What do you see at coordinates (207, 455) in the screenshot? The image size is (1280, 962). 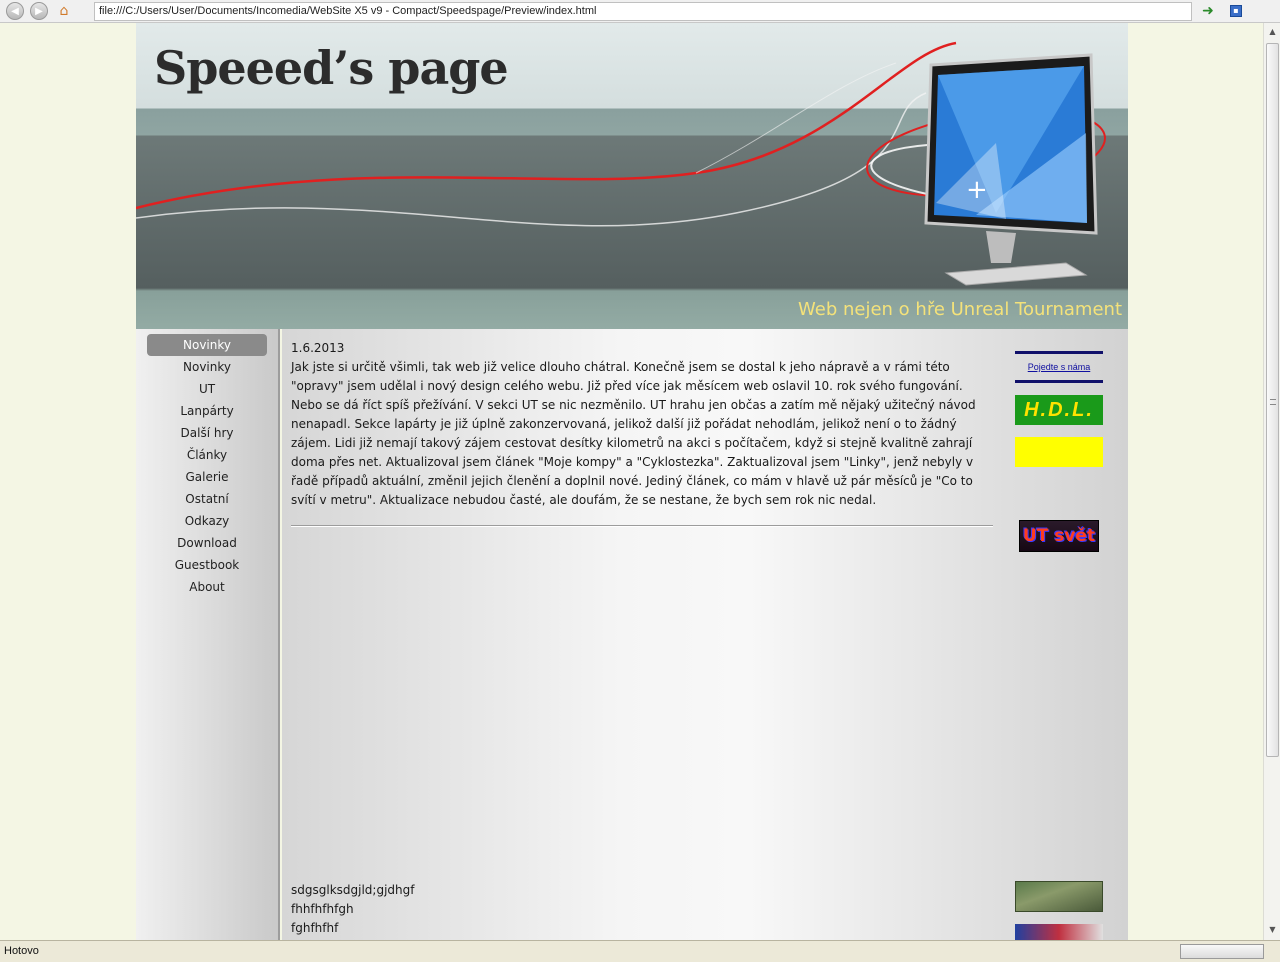 I see `menu-item-články: Články` at bounding box center [207, 455].